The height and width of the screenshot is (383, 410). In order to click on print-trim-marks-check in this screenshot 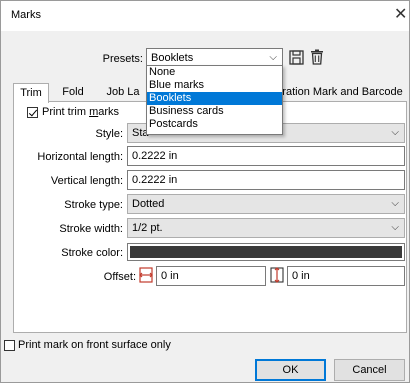, I will do `click(32, 112)`.